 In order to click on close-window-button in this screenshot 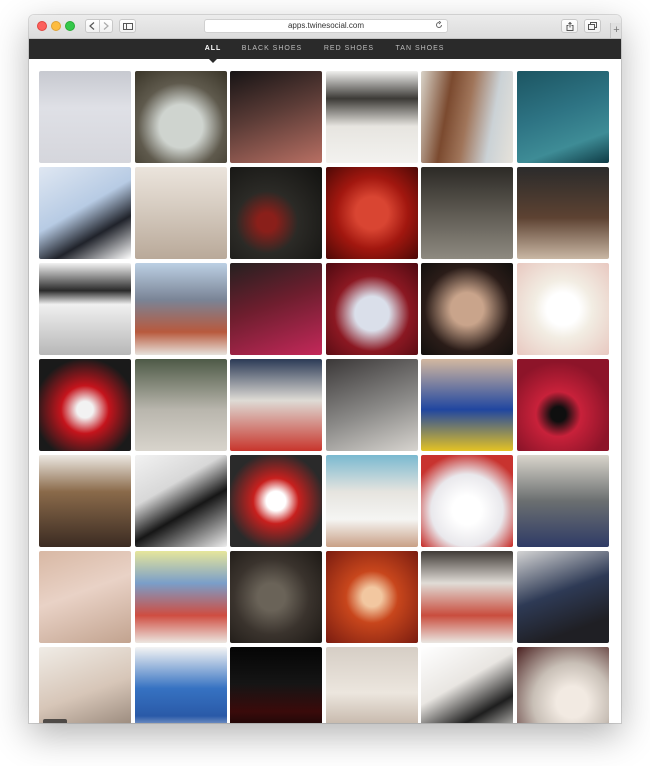, I will do `click(42, 26)`.